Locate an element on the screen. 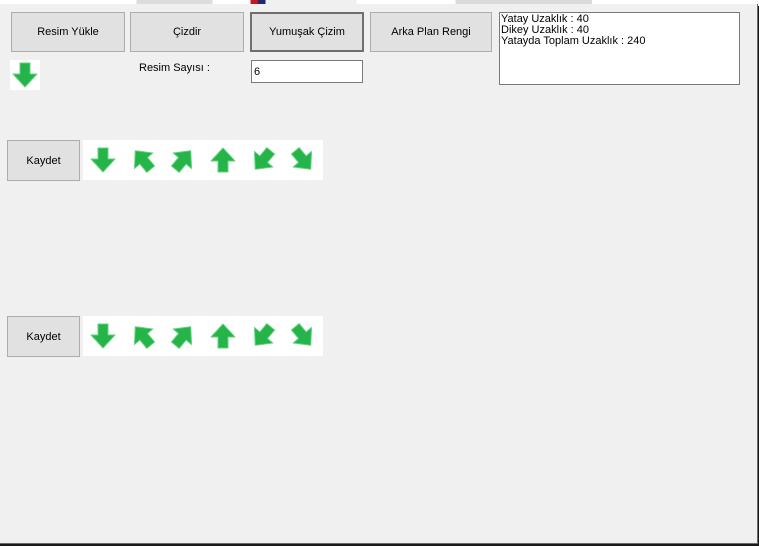  save-button-row-2: Kaydet is located at coordinates (43, 336).